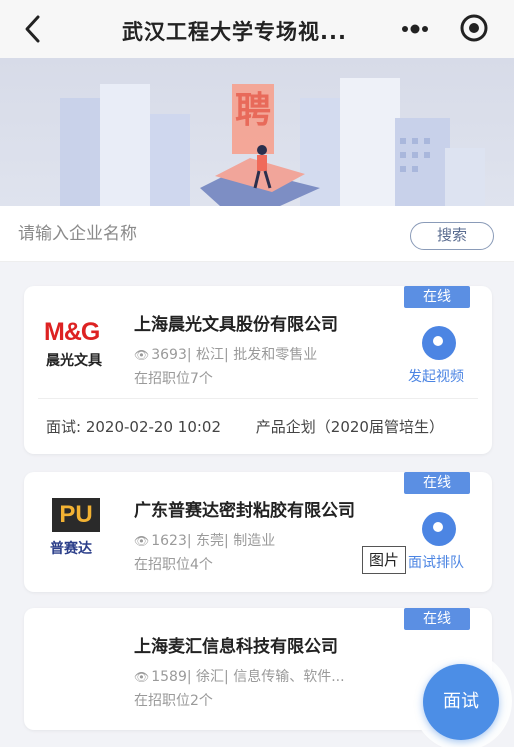  I want to click on logo-mark: M&G, so click(72, 332).